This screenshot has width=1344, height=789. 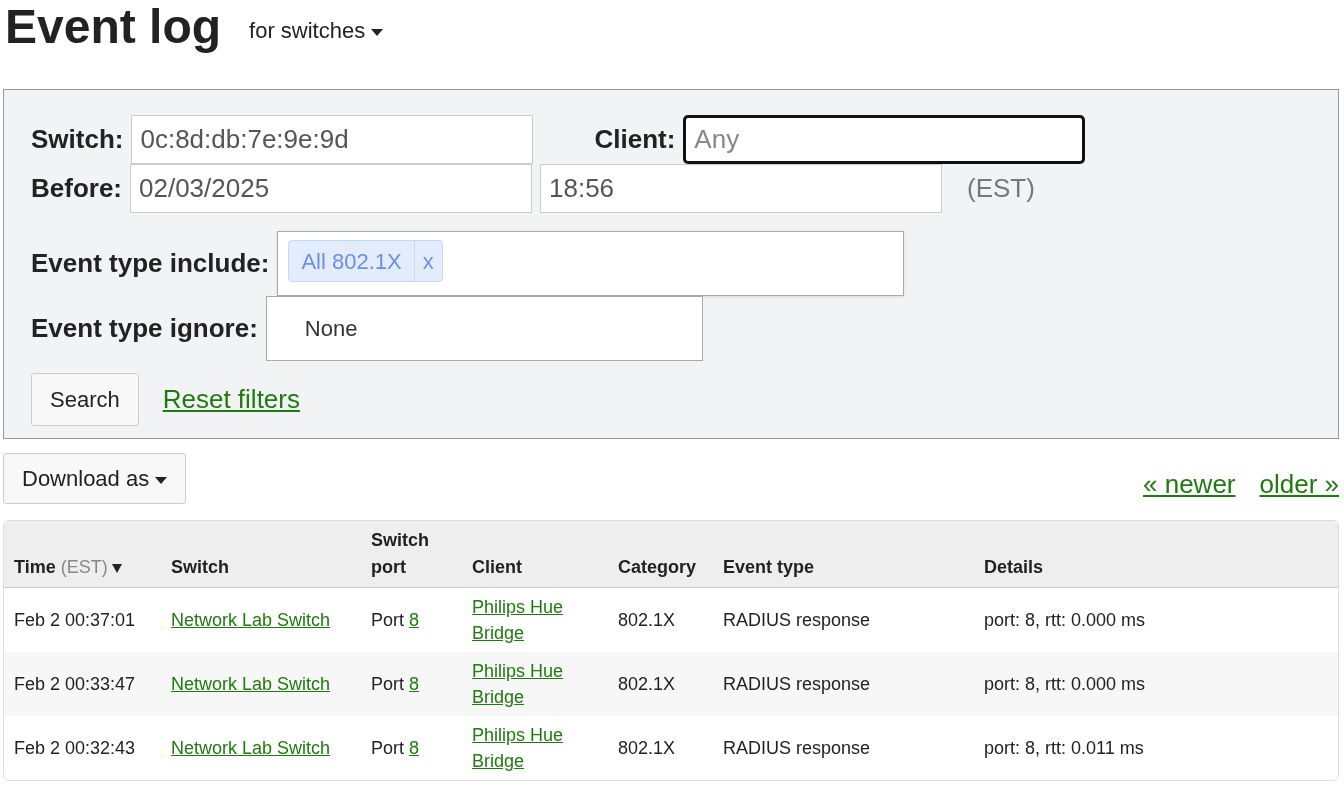 What do you see at coordinates (261, 554) in the screenshot?
I see `column-header: Switch` at bounding box center [261, 554].